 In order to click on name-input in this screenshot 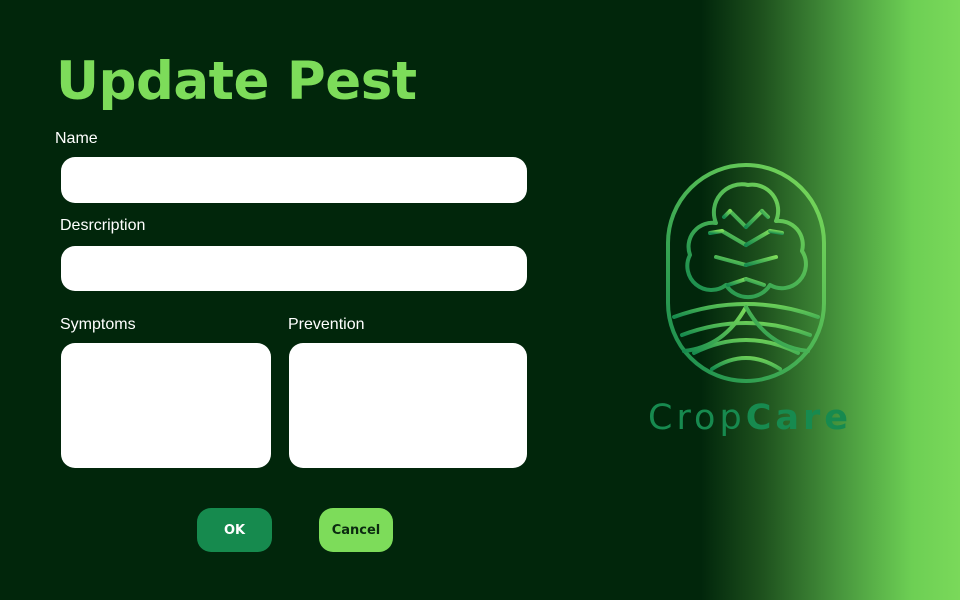, I will do `click(294, 180)`.